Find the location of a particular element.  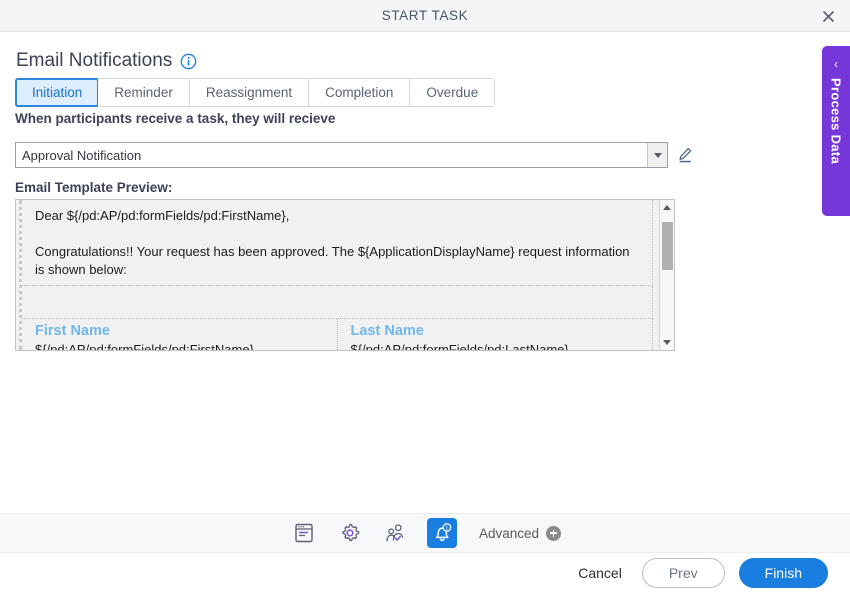

form-icon is located at coordinates (304, 533).